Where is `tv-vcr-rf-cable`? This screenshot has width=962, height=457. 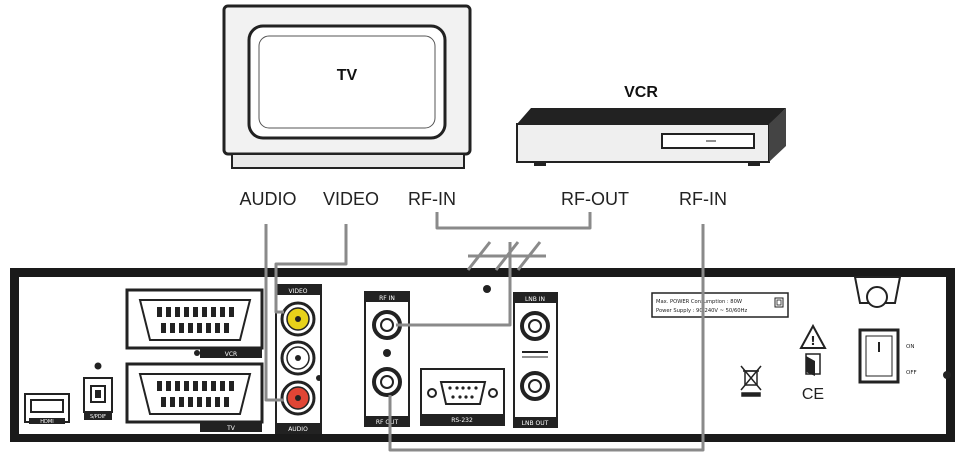 tv-vcr-rf-cable is located at coordinates (513, 221).